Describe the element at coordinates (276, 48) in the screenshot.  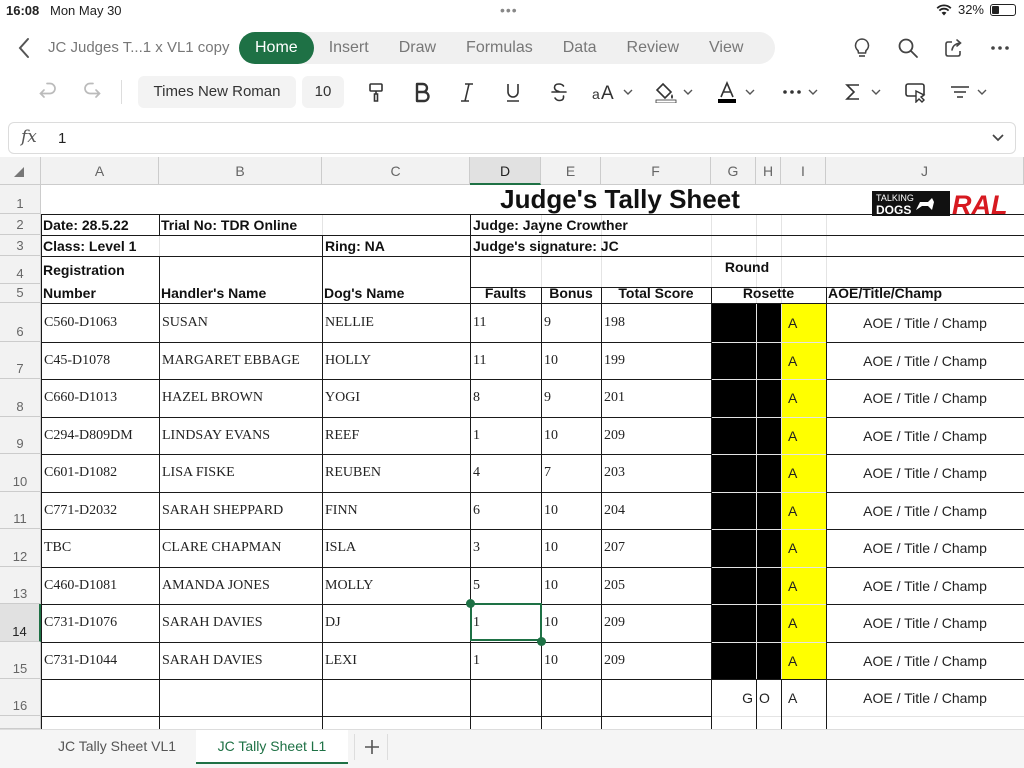
I see `tab-home: Home` at that location.